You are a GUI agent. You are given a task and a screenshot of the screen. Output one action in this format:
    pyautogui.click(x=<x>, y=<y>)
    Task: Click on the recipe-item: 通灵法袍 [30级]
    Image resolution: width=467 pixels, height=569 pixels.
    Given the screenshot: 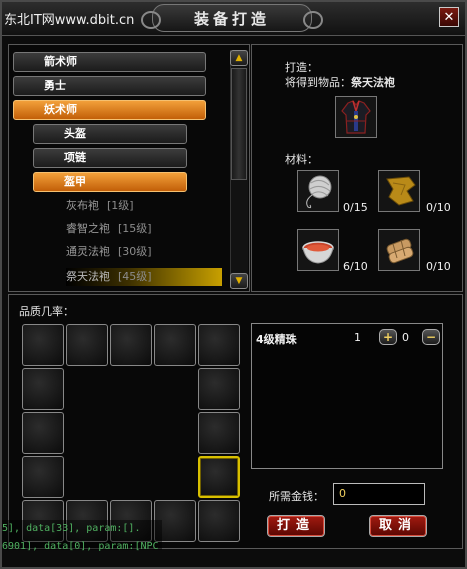 What is the action you would take?
    pyautogui.click(x=109, y=252)
    